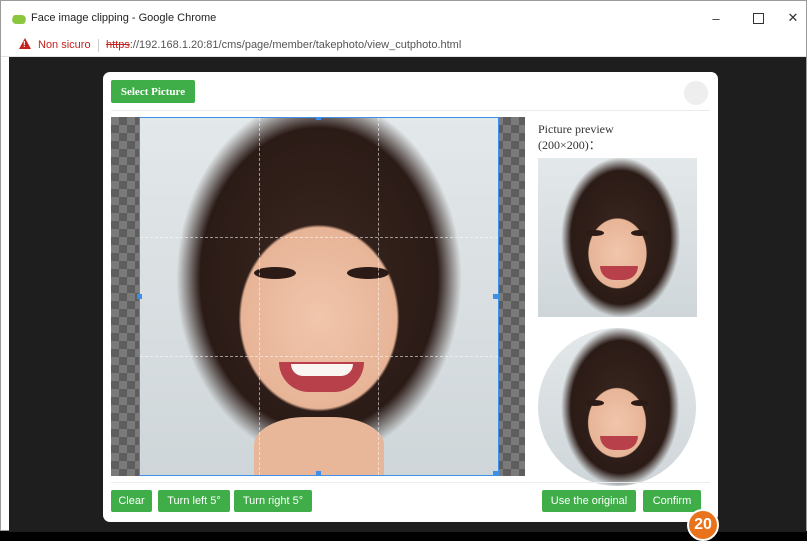 The width and height of the screenshot is (807, 541). I want to click on close-icon: ✕, so click(792, 18).